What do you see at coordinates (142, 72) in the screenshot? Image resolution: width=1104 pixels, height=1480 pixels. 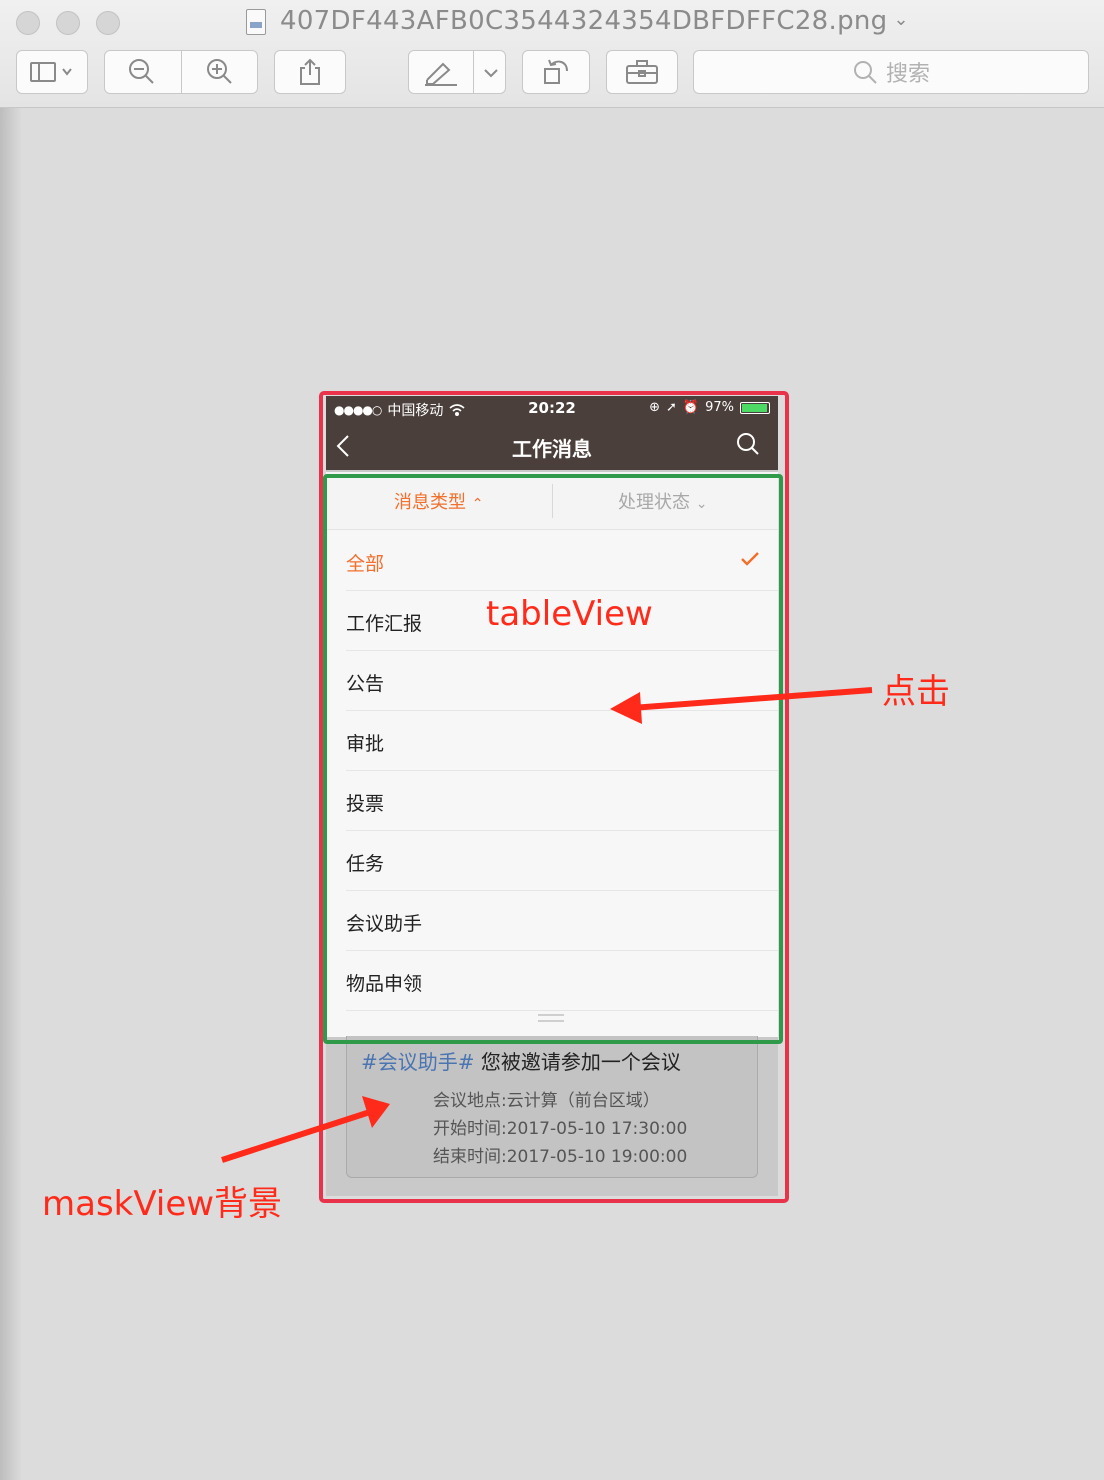 I see `zoom-out-icon` at bounding box center [142, 72].